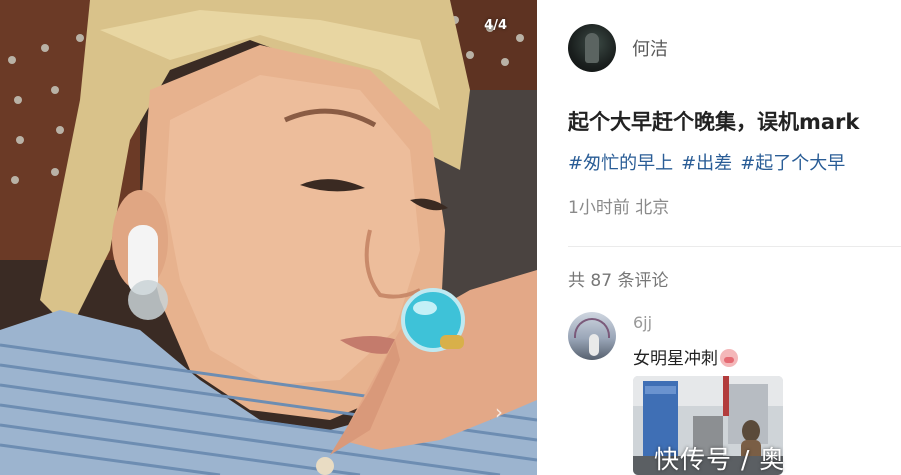 This screenshot has width=901, height=475. Describe the element at coordinates (592, 336) in the screenshot. I see `commenter-avatar` at that location.